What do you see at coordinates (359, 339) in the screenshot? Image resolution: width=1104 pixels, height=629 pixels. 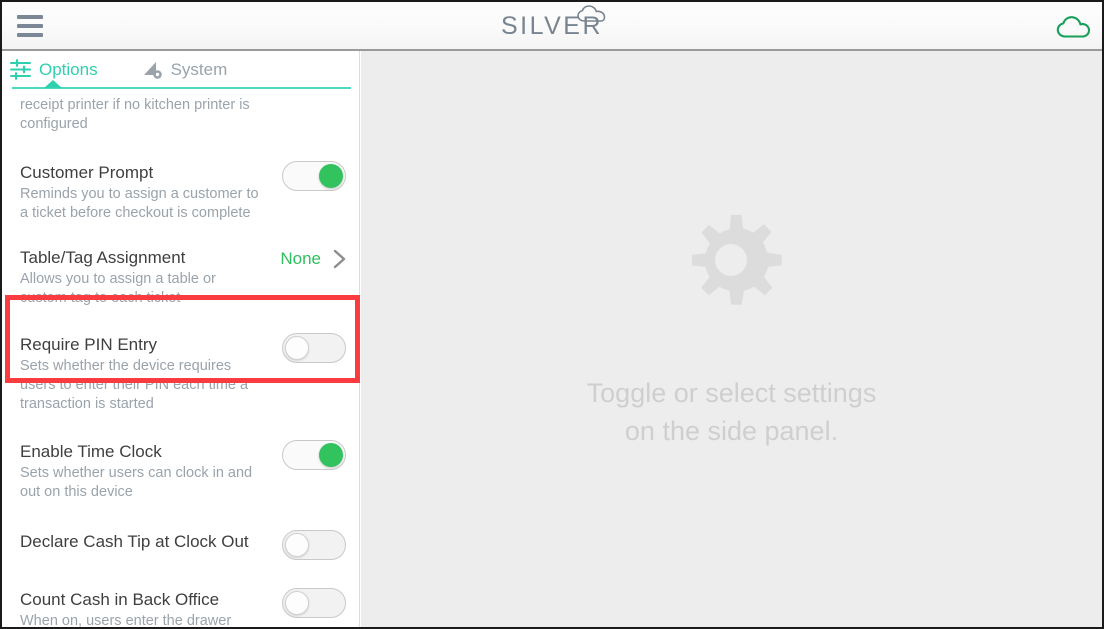 I see `sidebar-divider` at bounding box center [359, 339].